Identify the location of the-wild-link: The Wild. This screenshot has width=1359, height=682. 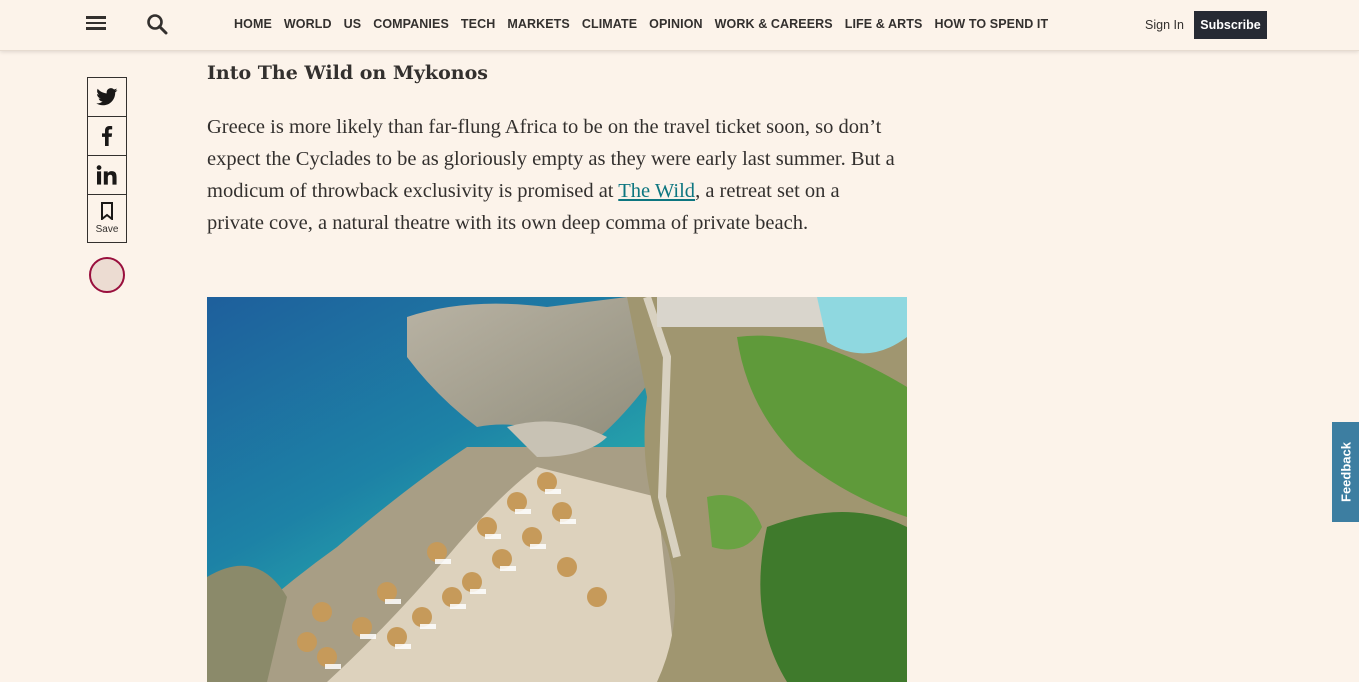
(656, 191).